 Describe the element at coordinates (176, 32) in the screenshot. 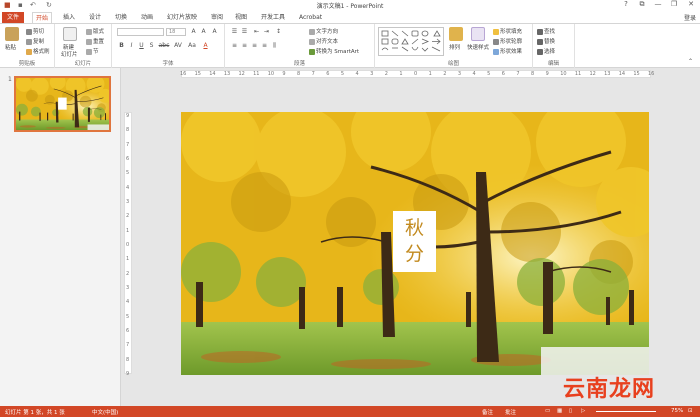

I see `font-size-field: 18` at that location.